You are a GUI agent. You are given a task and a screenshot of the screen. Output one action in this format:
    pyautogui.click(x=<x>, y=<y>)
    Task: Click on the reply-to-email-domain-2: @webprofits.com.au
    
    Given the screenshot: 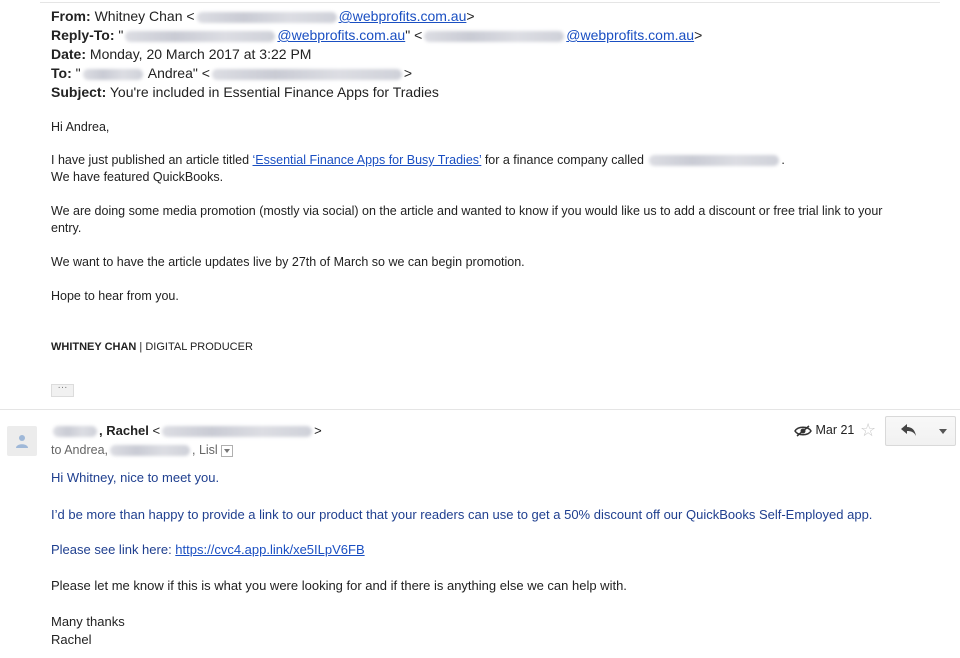 What is the action you would take?
    pyautogui.click(x=630, y=35)
    